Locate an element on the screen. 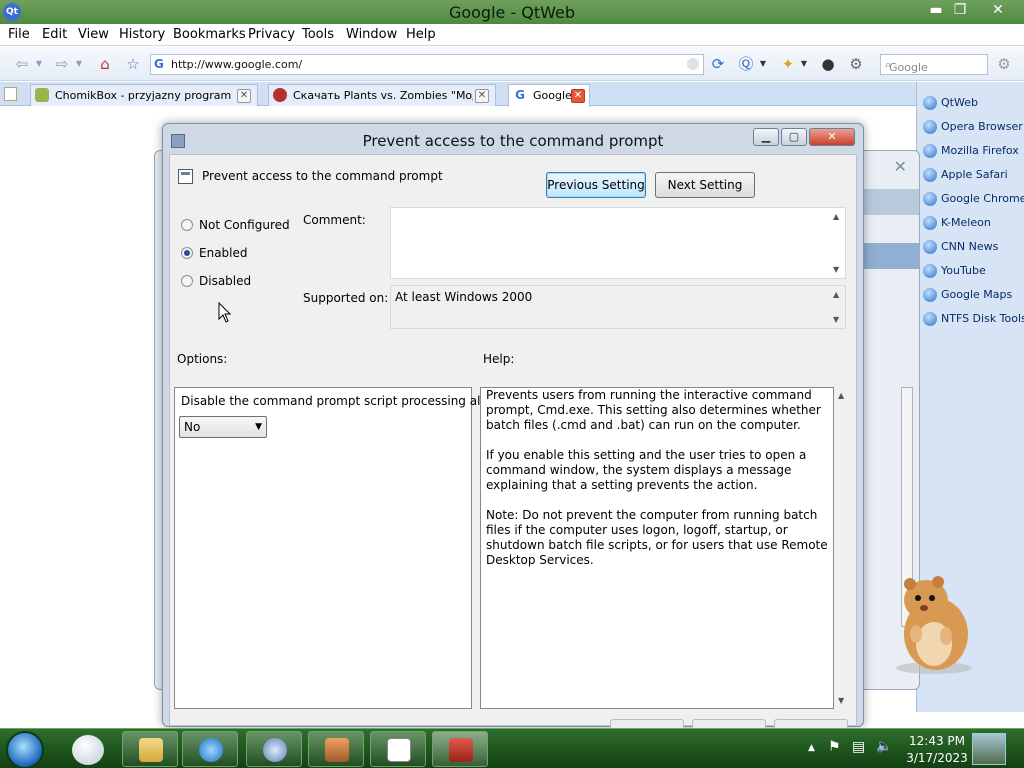  menu-history: History is located at coordinates (142, 34).